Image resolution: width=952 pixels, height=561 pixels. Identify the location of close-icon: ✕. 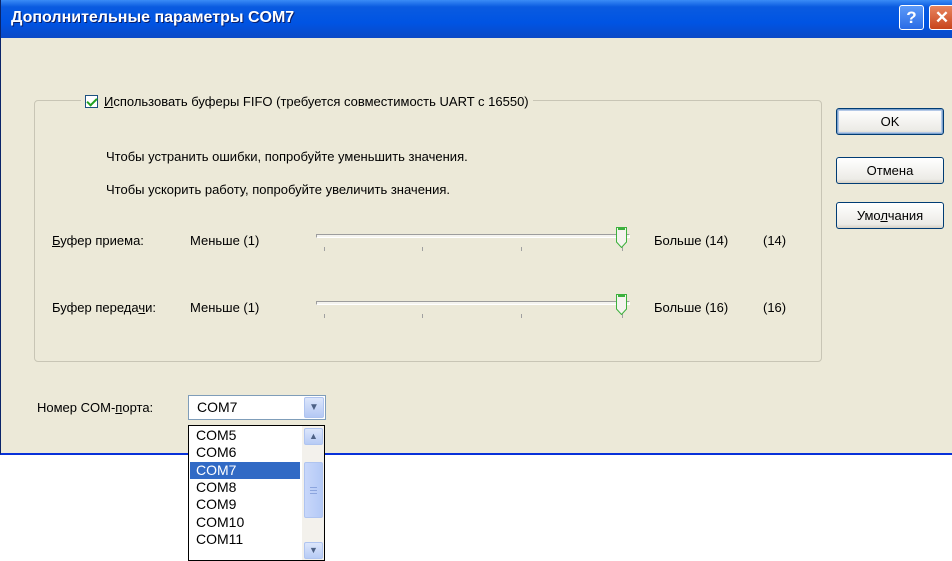
(942, 17).